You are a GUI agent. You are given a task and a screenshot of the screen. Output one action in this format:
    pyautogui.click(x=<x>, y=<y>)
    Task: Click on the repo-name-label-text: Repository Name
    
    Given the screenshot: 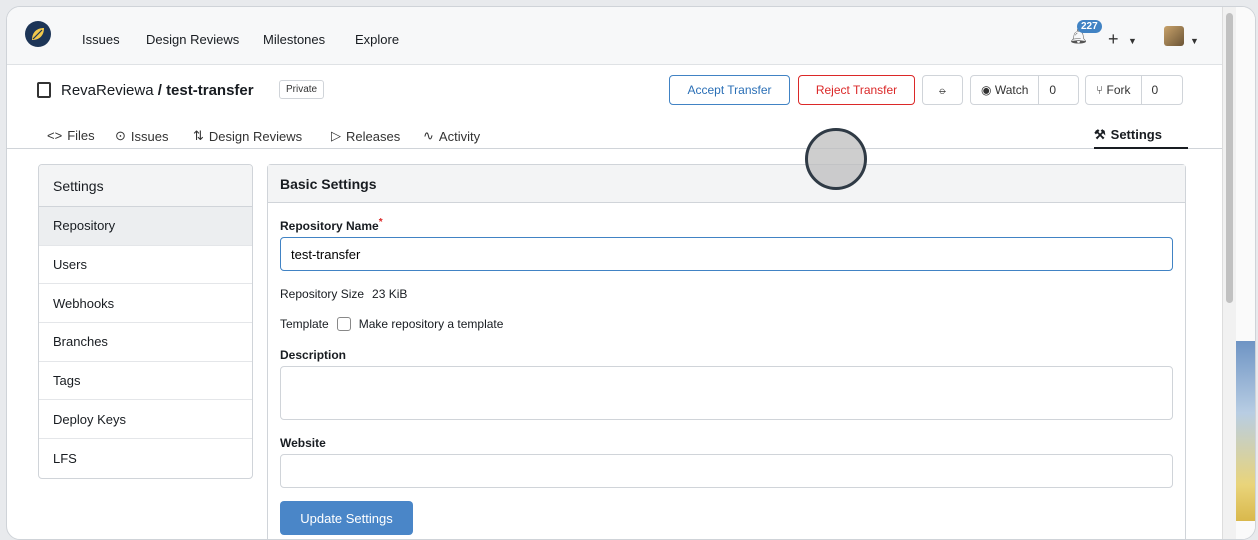 What is the action you would take?
    pyautogui.click(x=329, y=226)
    